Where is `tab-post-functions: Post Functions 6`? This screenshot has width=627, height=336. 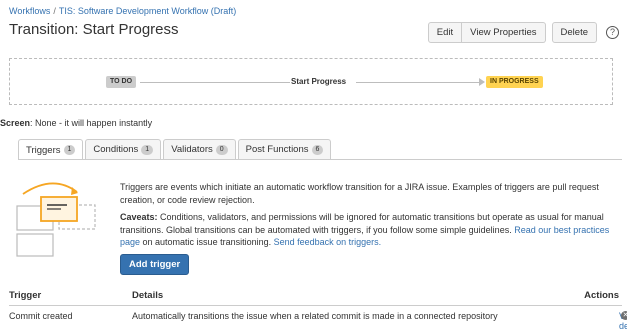 tab-post-functions: Post Functions 6 is located at coordinates (284, 149).